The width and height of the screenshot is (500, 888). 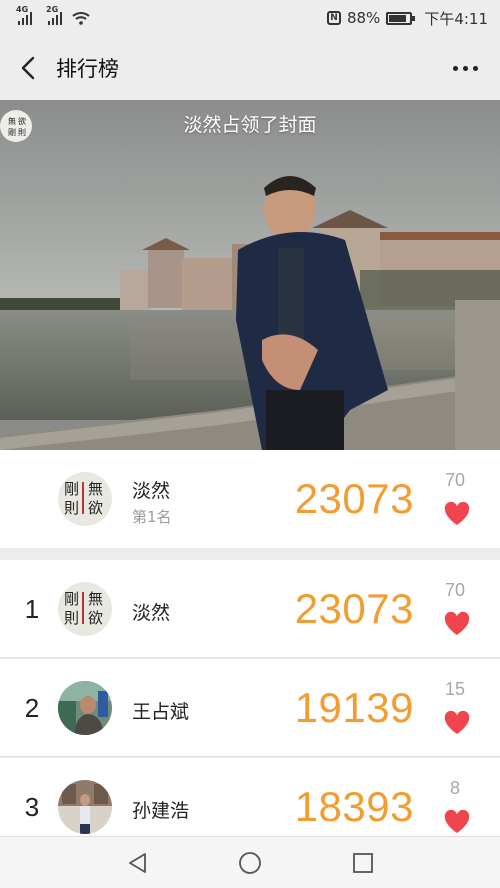 What do you see at coordinates (151, 491) in the screenshot?
I see `my-name: 淡然` at bounding box center [151, 491].